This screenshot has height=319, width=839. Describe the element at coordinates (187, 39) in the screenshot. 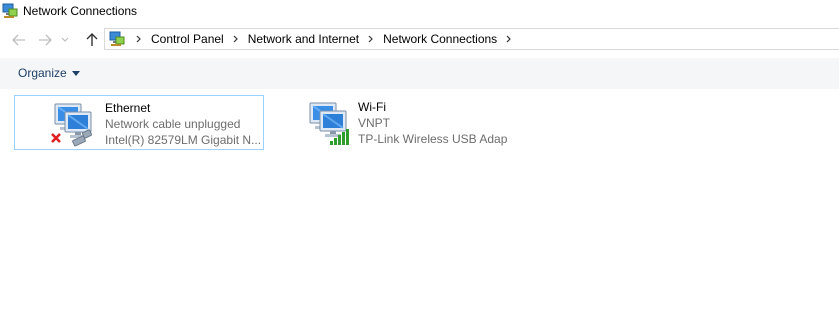

I see `breadcrumb-control-panel: Control Panel` at that location.